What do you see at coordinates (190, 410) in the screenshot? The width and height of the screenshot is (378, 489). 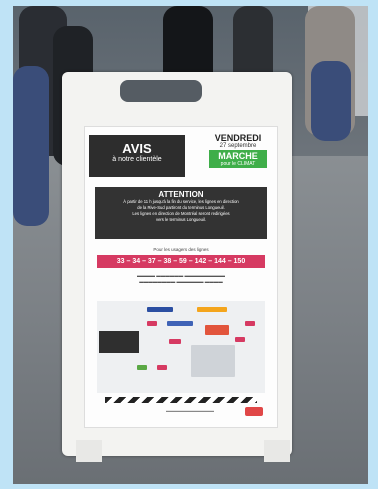 I see `footer-text: ▬▬▬▬▬▬▬▬▬▬▬▬` at bounding box center [190, 410].